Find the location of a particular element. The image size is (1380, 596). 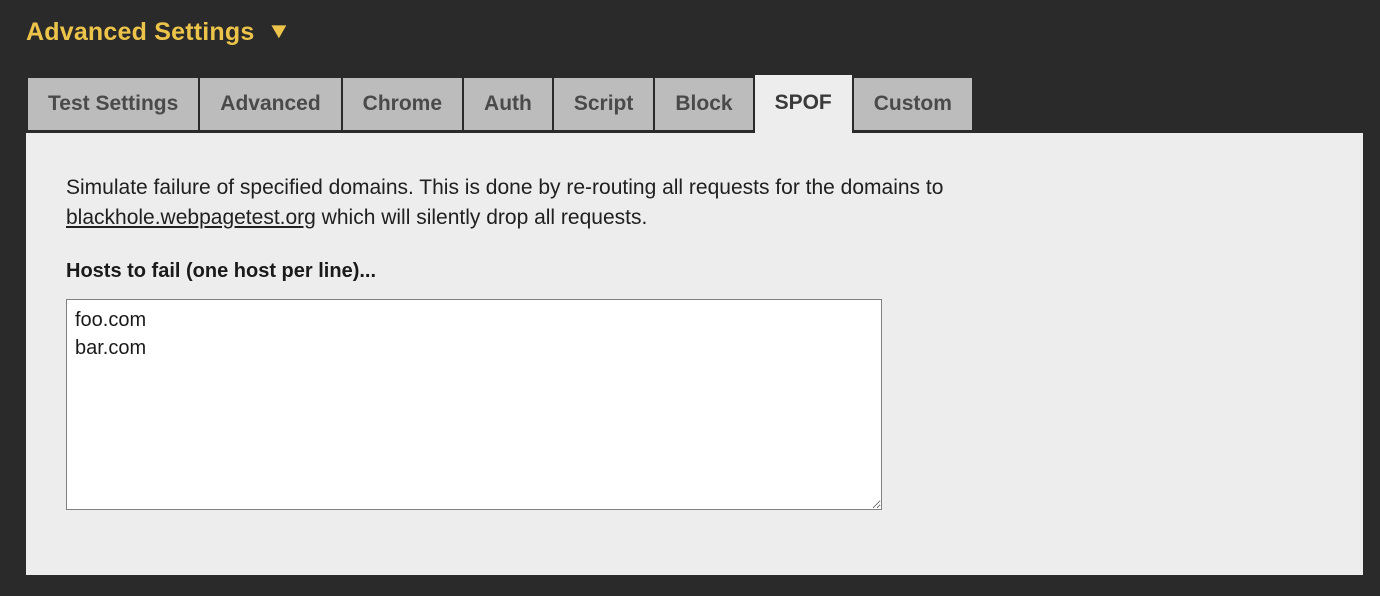

tab-block: Block is located at coordinates (704, 103).